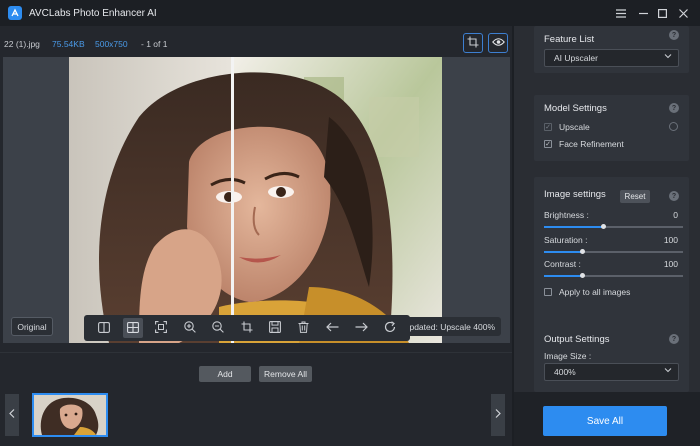 The height and width of the screenshot is (446, 700). Describe the element at coordinates (257, 352) in the screenshot. I see `canvas-divider` at that location.